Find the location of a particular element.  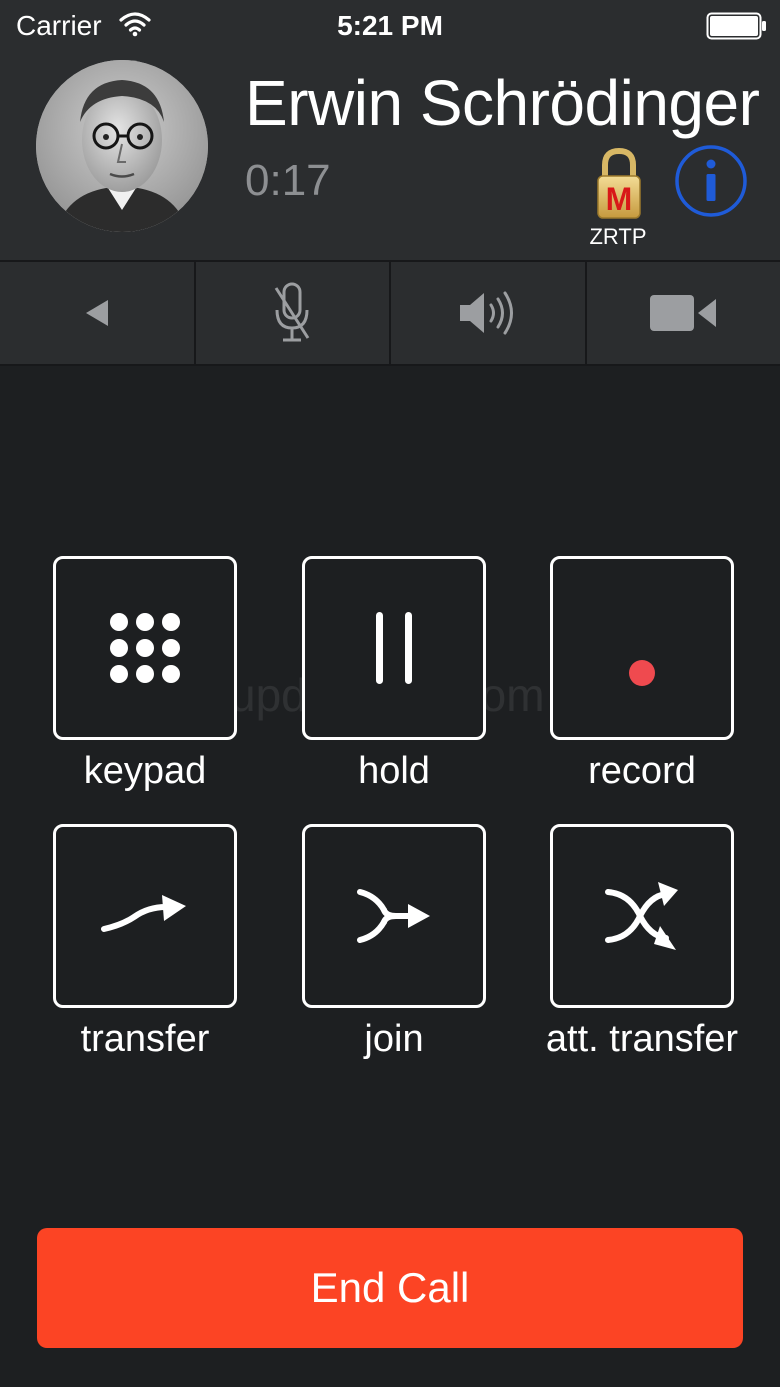

transfer-label: transfer is located at coordinates (145, 1039).